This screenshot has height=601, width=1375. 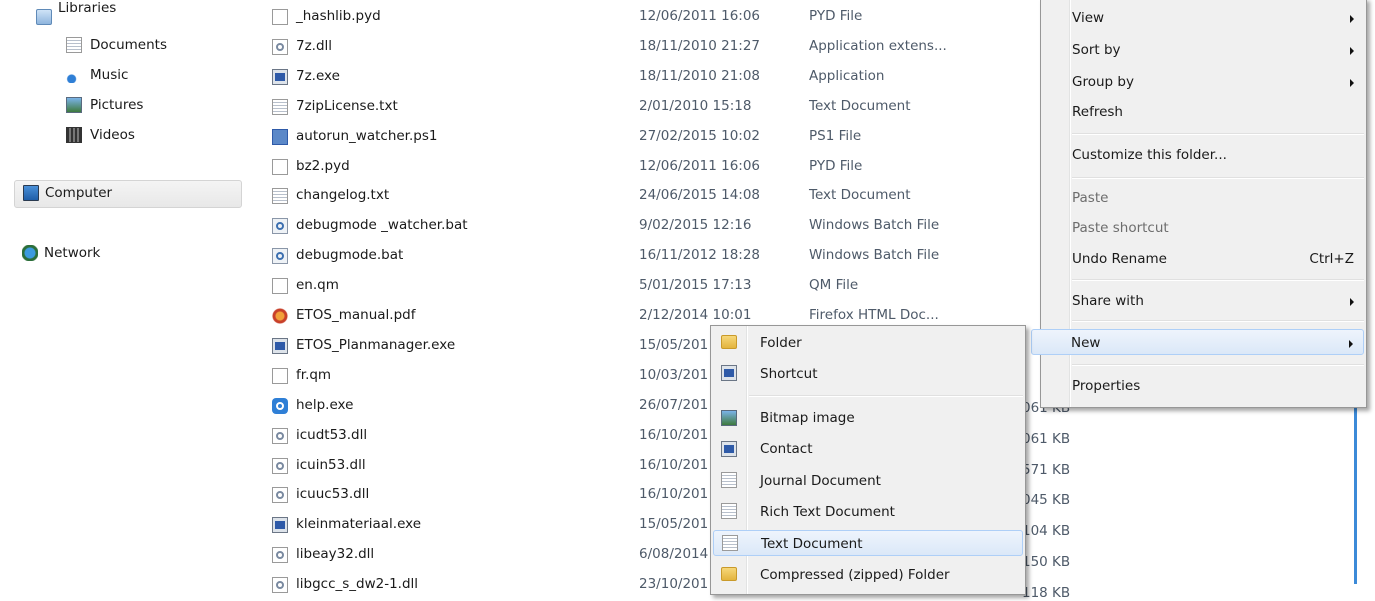 What do you see at coordinates (836, 16) in the screenshot?
I see `file-type: PYD File` at bounding box center [836, 16].